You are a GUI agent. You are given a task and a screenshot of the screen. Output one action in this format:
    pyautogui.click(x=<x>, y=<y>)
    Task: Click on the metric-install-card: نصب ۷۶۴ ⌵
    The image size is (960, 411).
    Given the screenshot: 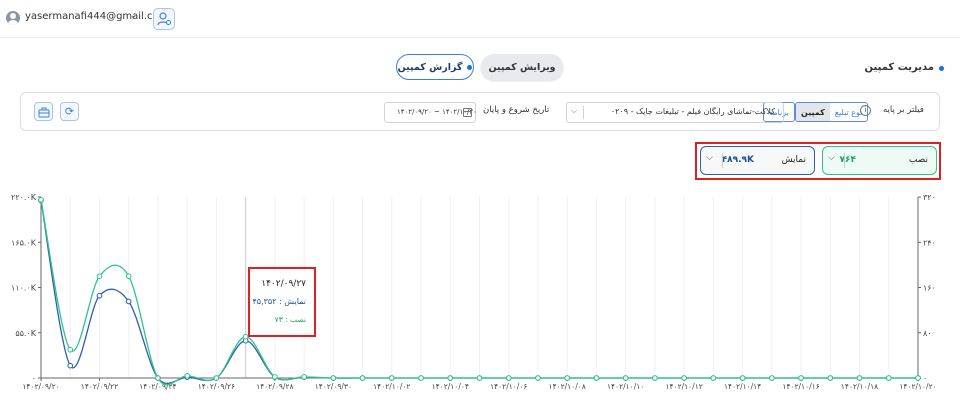 What is the action you would take?
    pyautogui.click(x=879, y=160)
    